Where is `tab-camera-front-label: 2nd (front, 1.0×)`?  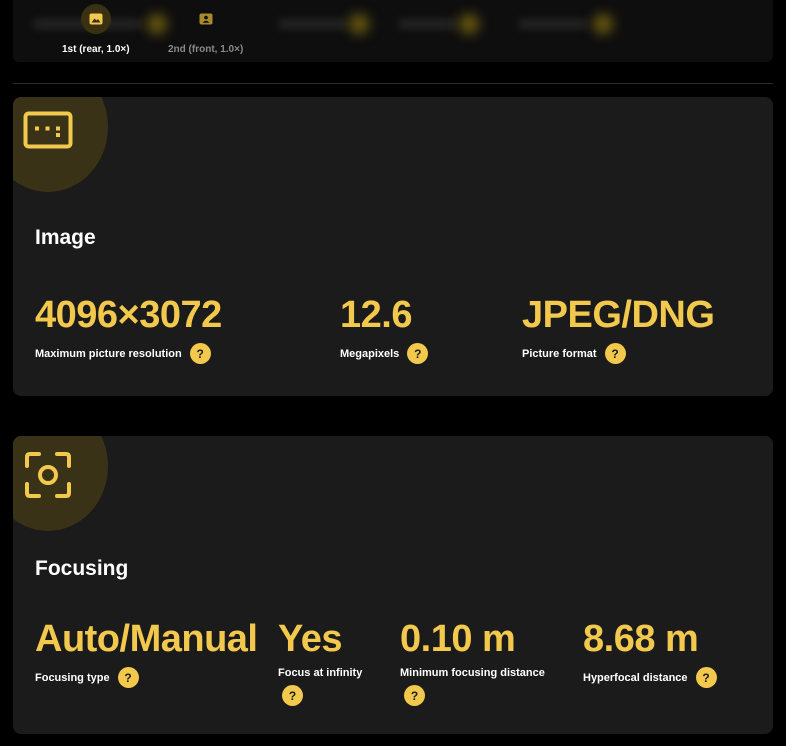 tab-camera-front-label: 2nd (front, 1.0×) is located at coordinates (206, 49).